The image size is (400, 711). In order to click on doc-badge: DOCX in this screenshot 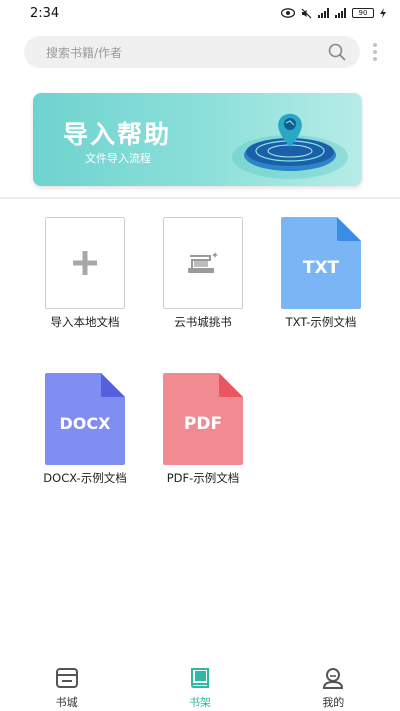, I will do `click(86, 423)`.